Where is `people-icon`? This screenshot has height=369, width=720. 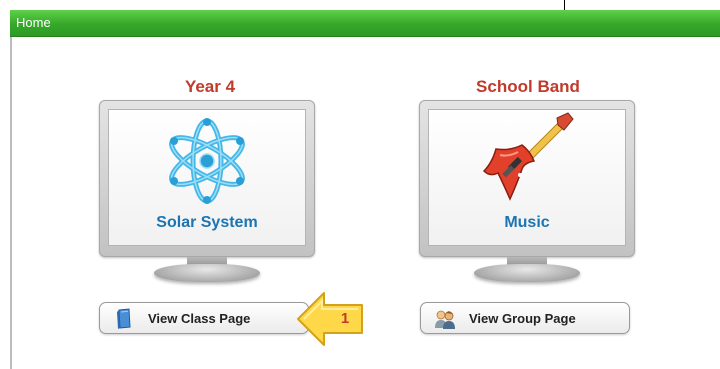
people-icon is located at coordinates (445, 319).